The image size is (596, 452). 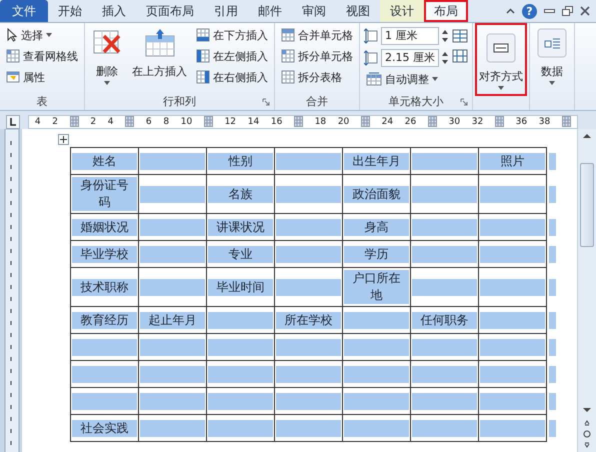 I want to click on collapse-ribbon-icon, so click(x=510, y=11).